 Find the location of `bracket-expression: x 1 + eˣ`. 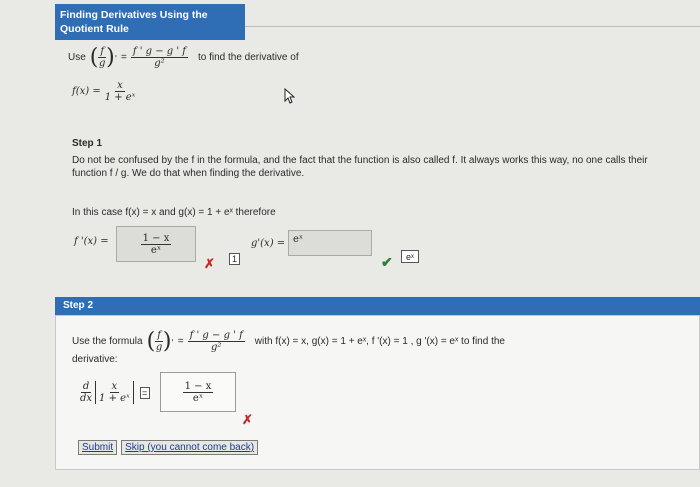

bracket-expression: x 1 + eˣ is located at coordinates (114, 392).